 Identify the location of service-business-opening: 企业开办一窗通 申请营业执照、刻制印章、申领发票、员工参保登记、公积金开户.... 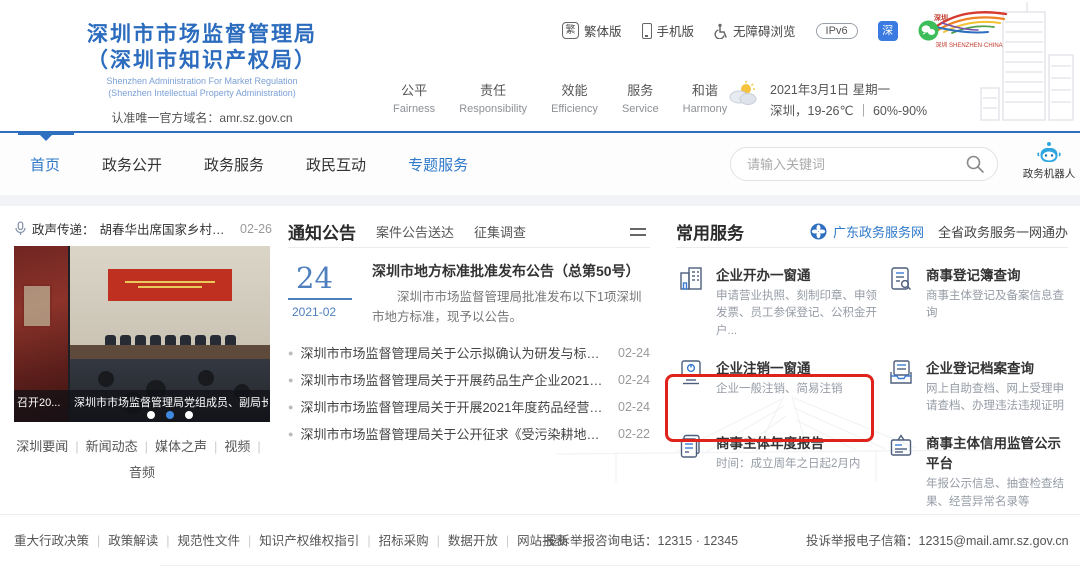
(778, 302).